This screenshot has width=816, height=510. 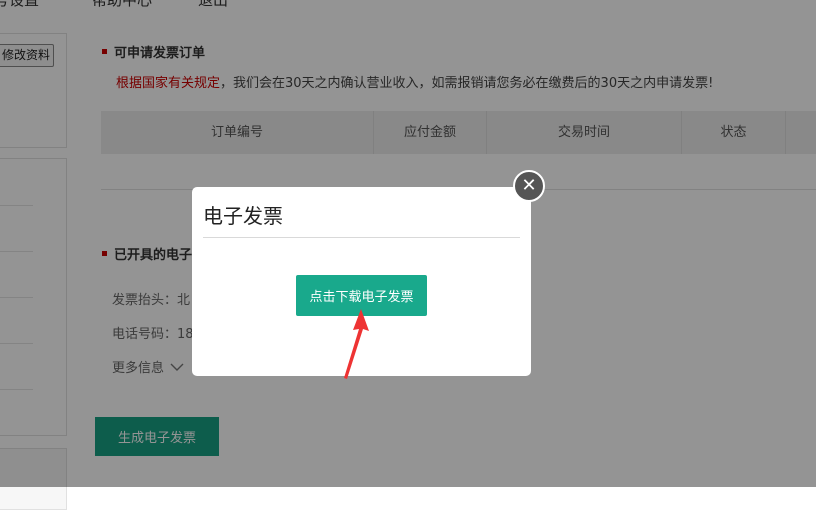 I want to click on arrow-pointer-icon, so click(x=356, y=344).